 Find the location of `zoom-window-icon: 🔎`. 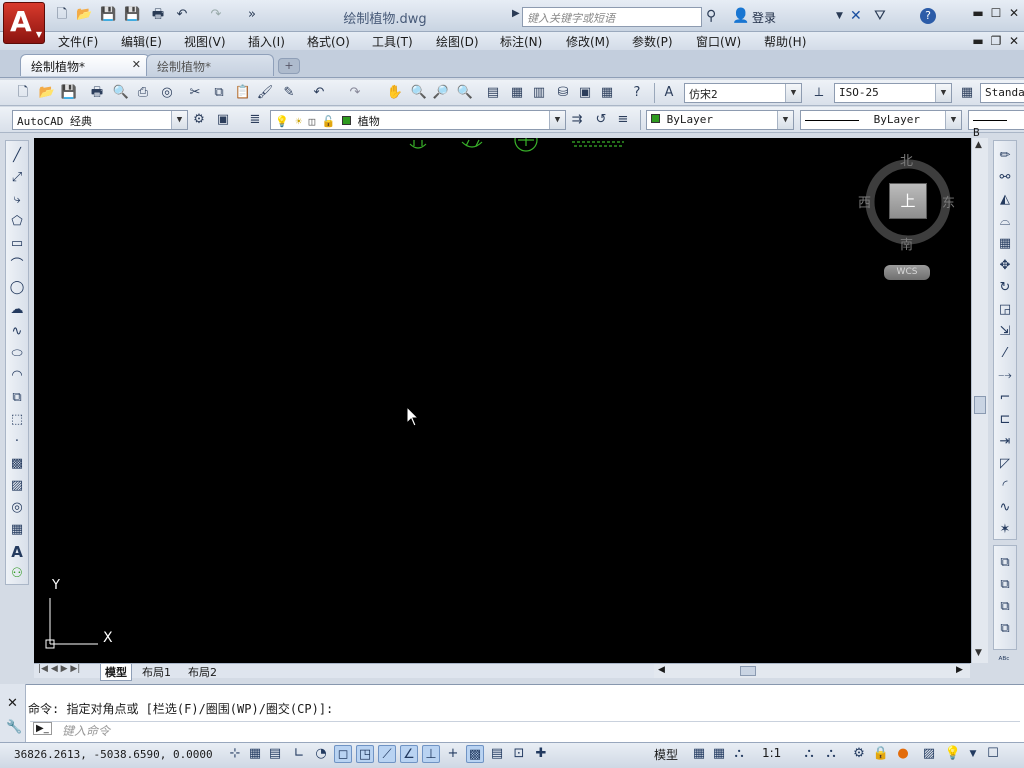

zoom-window-icon: 🔎 is located at coordinates (441, 93).